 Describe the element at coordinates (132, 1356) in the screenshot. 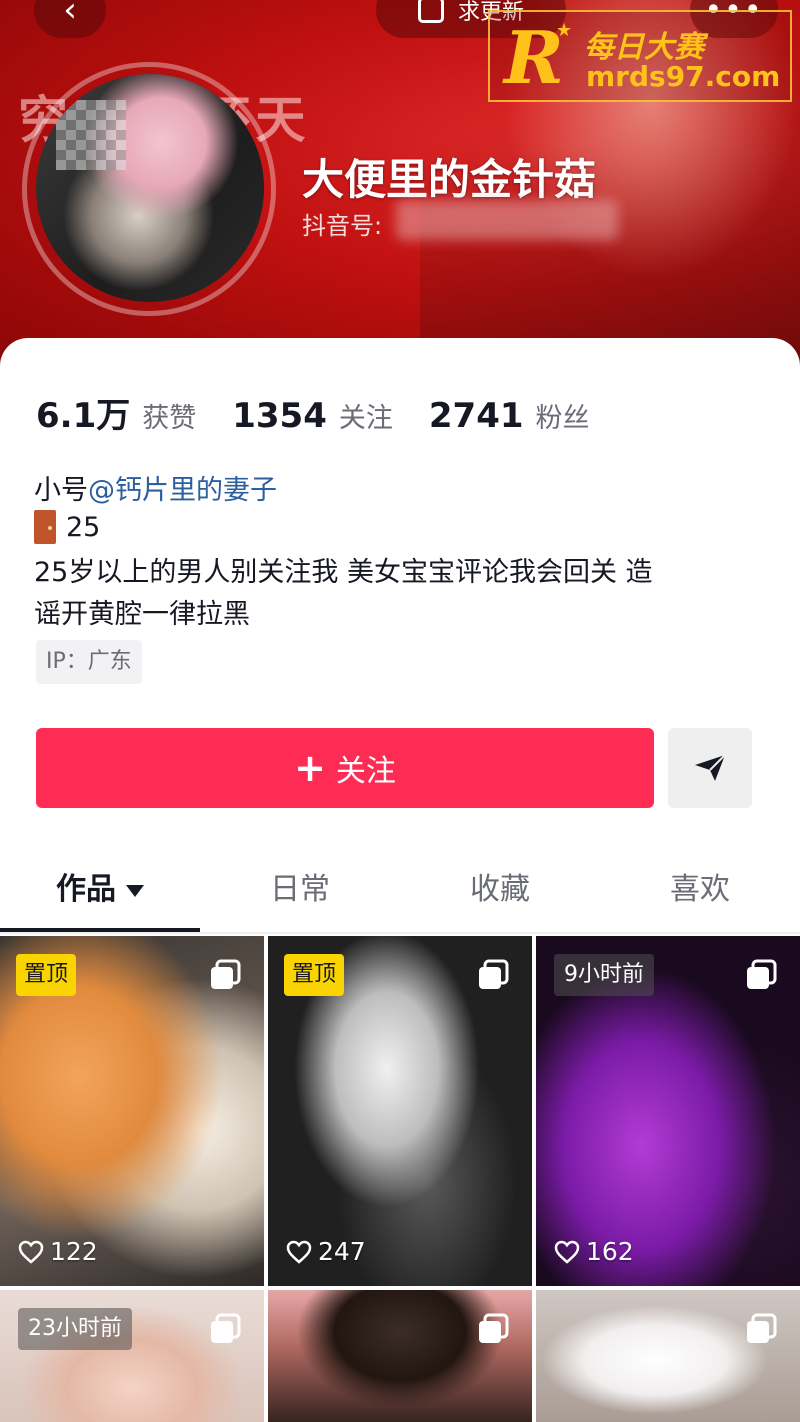

I see `video-tile: 23小时前` at that location.